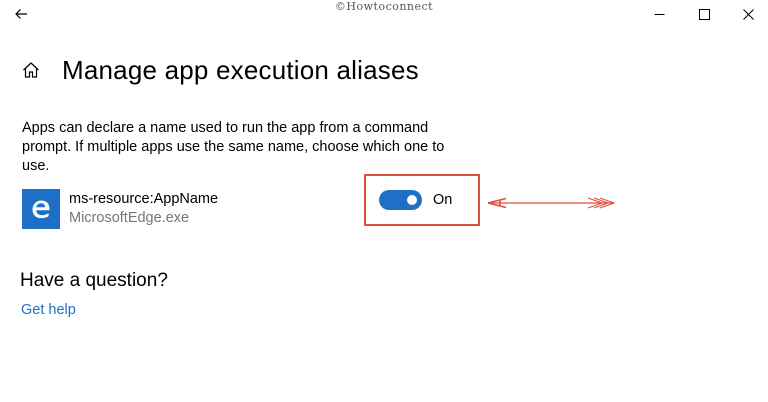 The image size is (768, 402). What do you see at coordinates (48, 310) in the screenshot?
I see `get-help-link: Get help` at bounding box center [48, 310].